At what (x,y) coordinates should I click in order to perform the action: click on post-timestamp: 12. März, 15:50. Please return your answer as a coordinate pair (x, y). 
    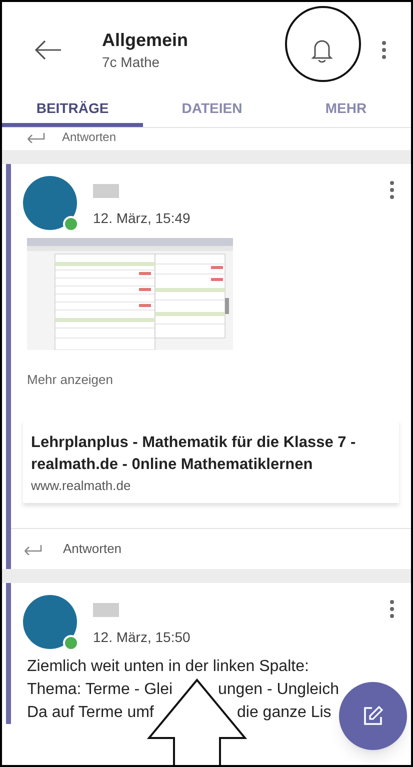
    Looking at the image, I should click on (142, 637).